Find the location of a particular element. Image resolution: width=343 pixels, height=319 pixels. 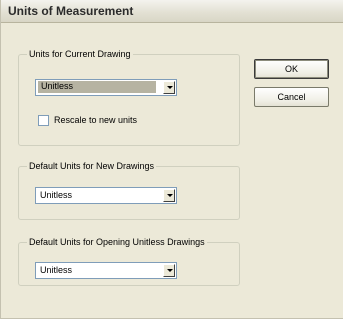

new-drawings-legend: Default Units for New Drawings is located at coordinates (92, 166).